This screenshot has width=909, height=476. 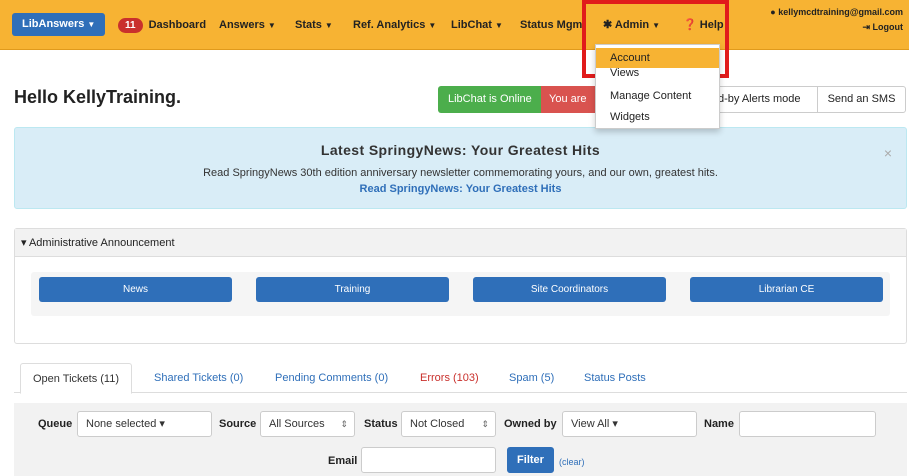 I want to click on status-select: Not Closed ⇕, so click(x=448, y=424).